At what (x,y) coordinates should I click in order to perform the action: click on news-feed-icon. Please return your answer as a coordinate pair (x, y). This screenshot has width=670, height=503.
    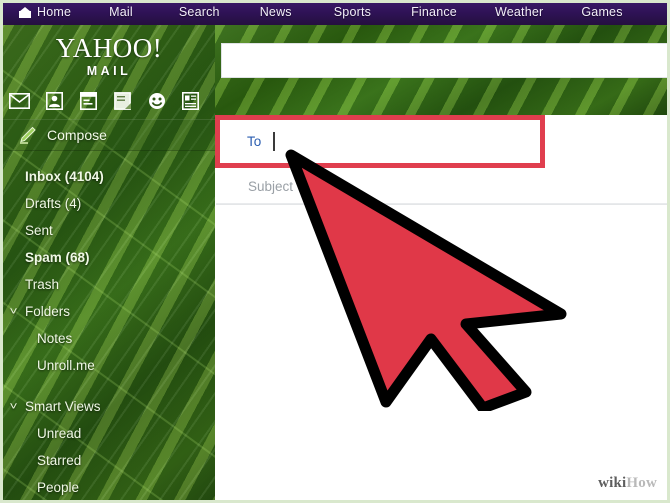
    Looking at the image, I should click on (191, 101).